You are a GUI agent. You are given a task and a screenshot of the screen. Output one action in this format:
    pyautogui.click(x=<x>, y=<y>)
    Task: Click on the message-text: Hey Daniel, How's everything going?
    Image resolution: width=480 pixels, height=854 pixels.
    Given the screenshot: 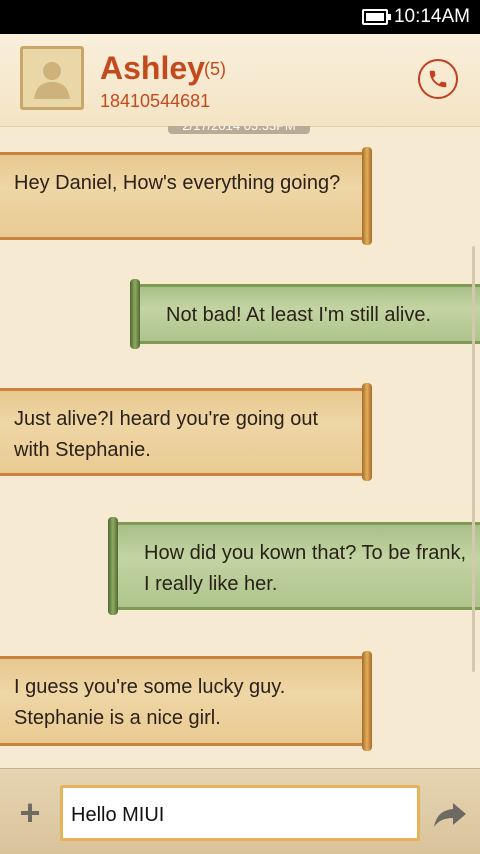 What is the action you would take?
    pyautogui.click(x=177, y=183)
    